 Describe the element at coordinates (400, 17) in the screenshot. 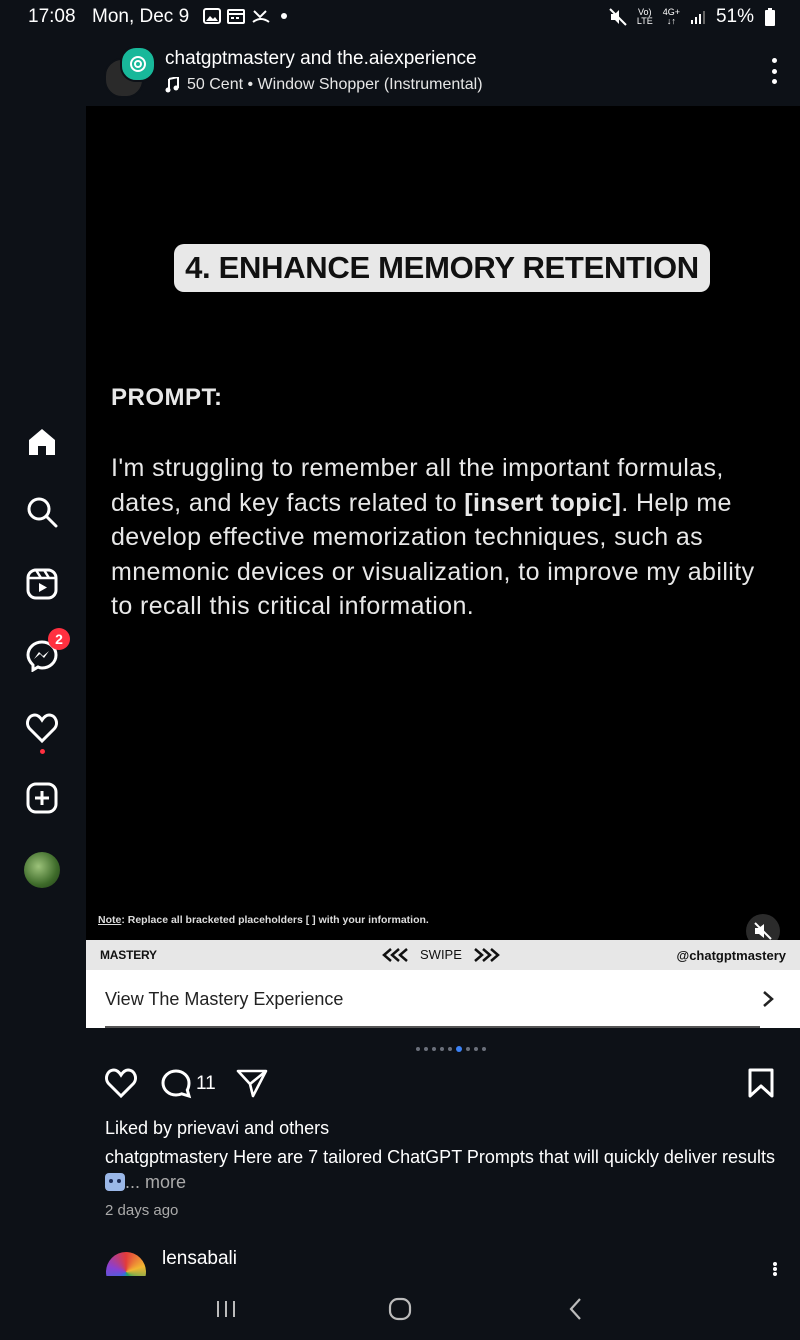

I see `status-bar: 17:08 Mon, Dec 9 Vo) LTE 4G+ ↓↑ 51%` at that location.